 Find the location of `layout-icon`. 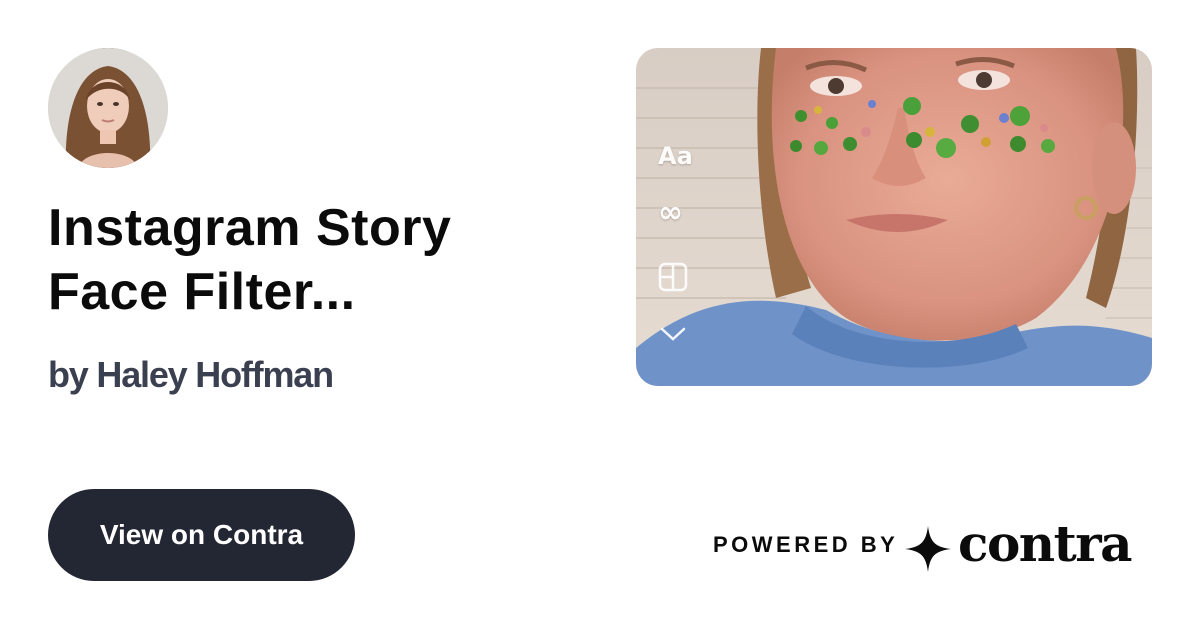

layout-icon is located at coordinates (673, 277).